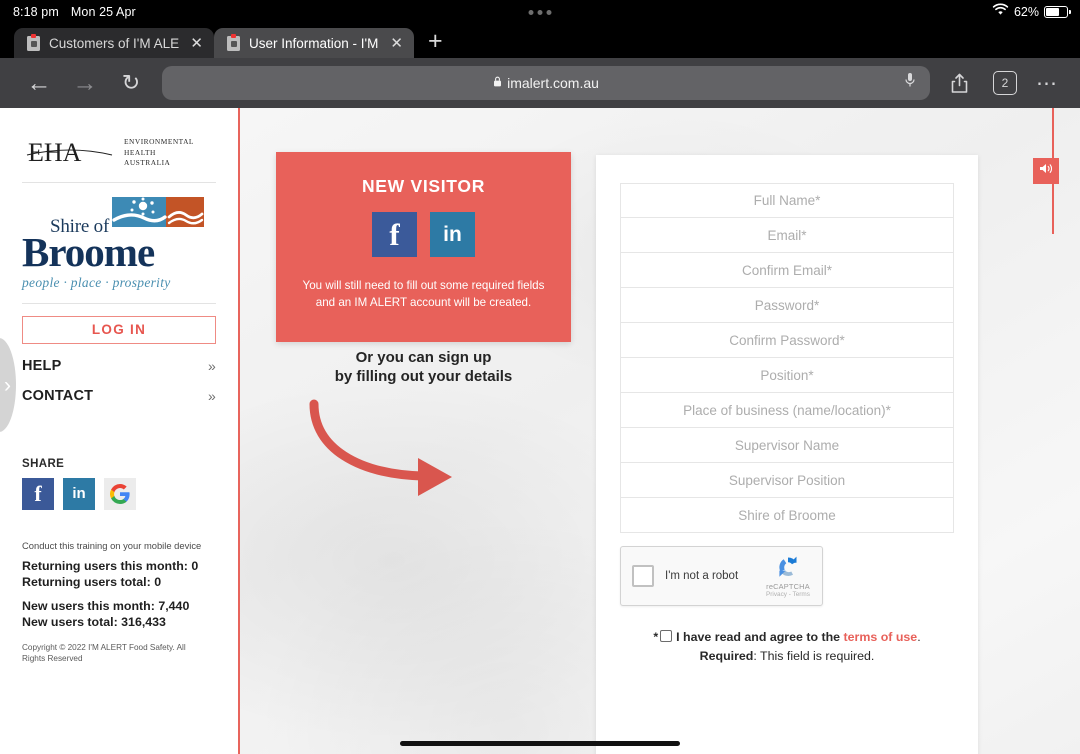  What do you see at coordinates (55, 152) in the screenshot?
I see `svg-text: EHA` at bounding box center [55, 152].